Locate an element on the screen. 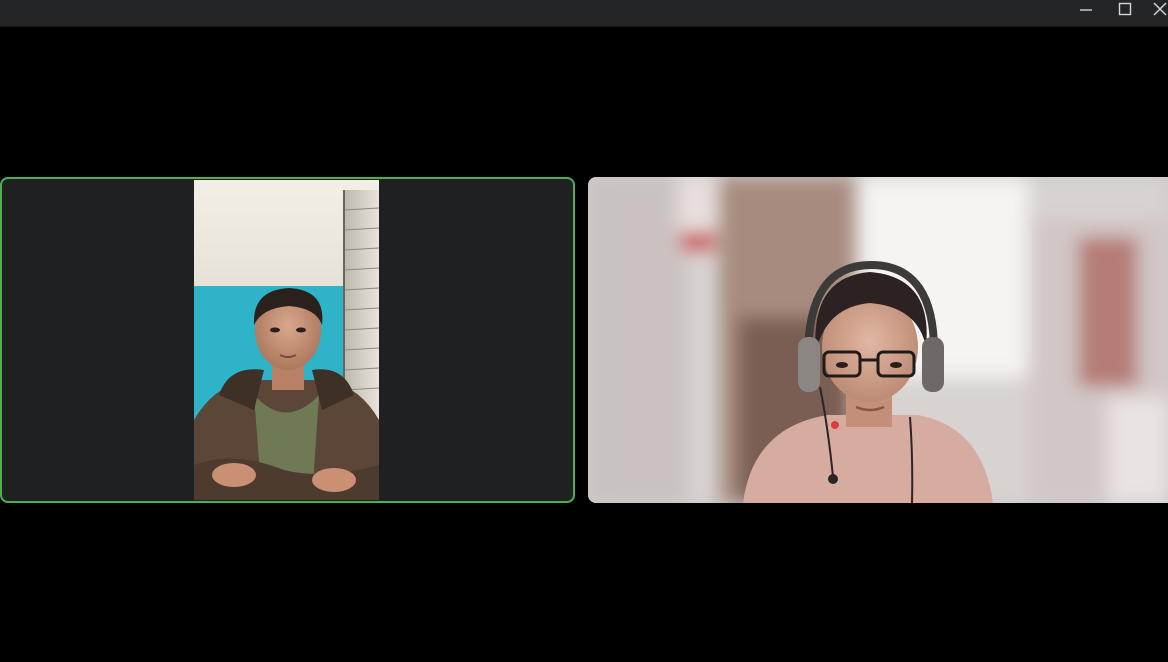 This screenshot has width=1168, height=662. title-bar is located at coordinates (584, 13).